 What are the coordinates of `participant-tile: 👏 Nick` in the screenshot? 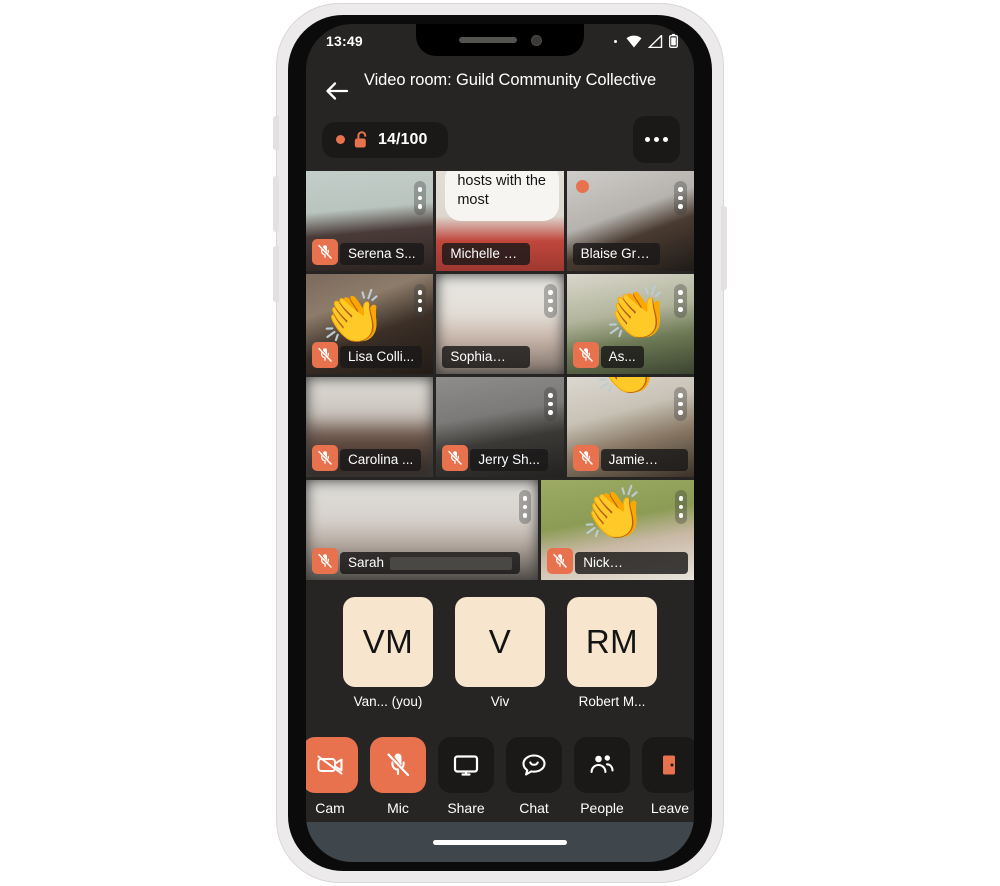 It's located at (617, 530).